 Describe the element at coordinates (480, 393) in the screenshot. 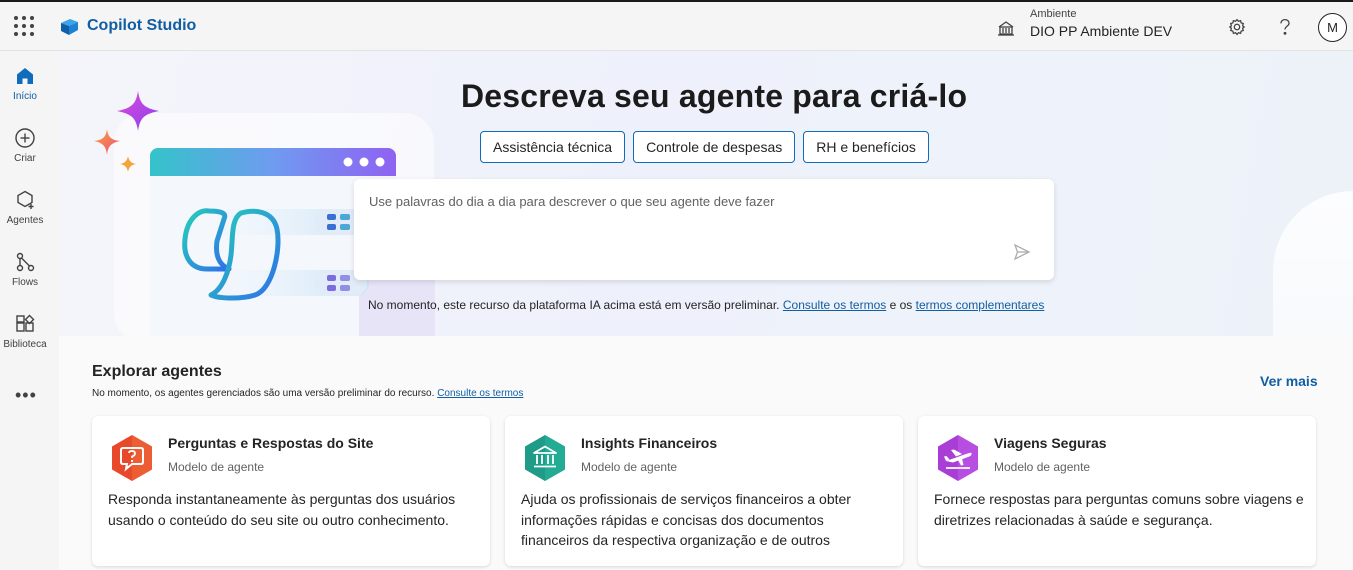

I see `section-terms-link: Consulte os termos` at that location.